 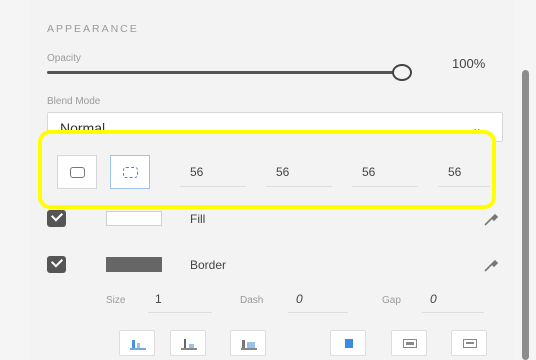 I want to click on border-size-input: 1, so click(x=158, y=299).